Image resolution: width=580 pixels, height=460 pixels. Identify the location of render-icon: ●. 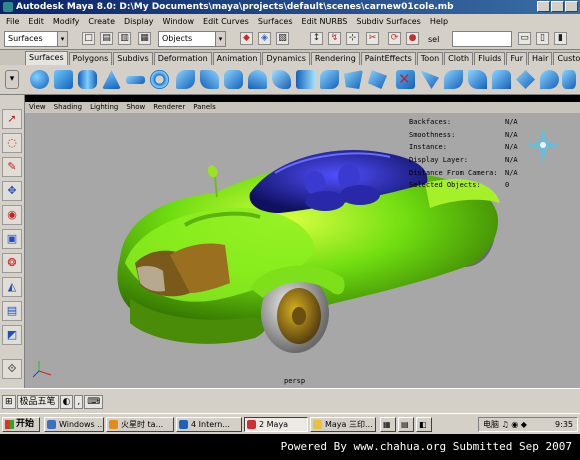
(412, 38).